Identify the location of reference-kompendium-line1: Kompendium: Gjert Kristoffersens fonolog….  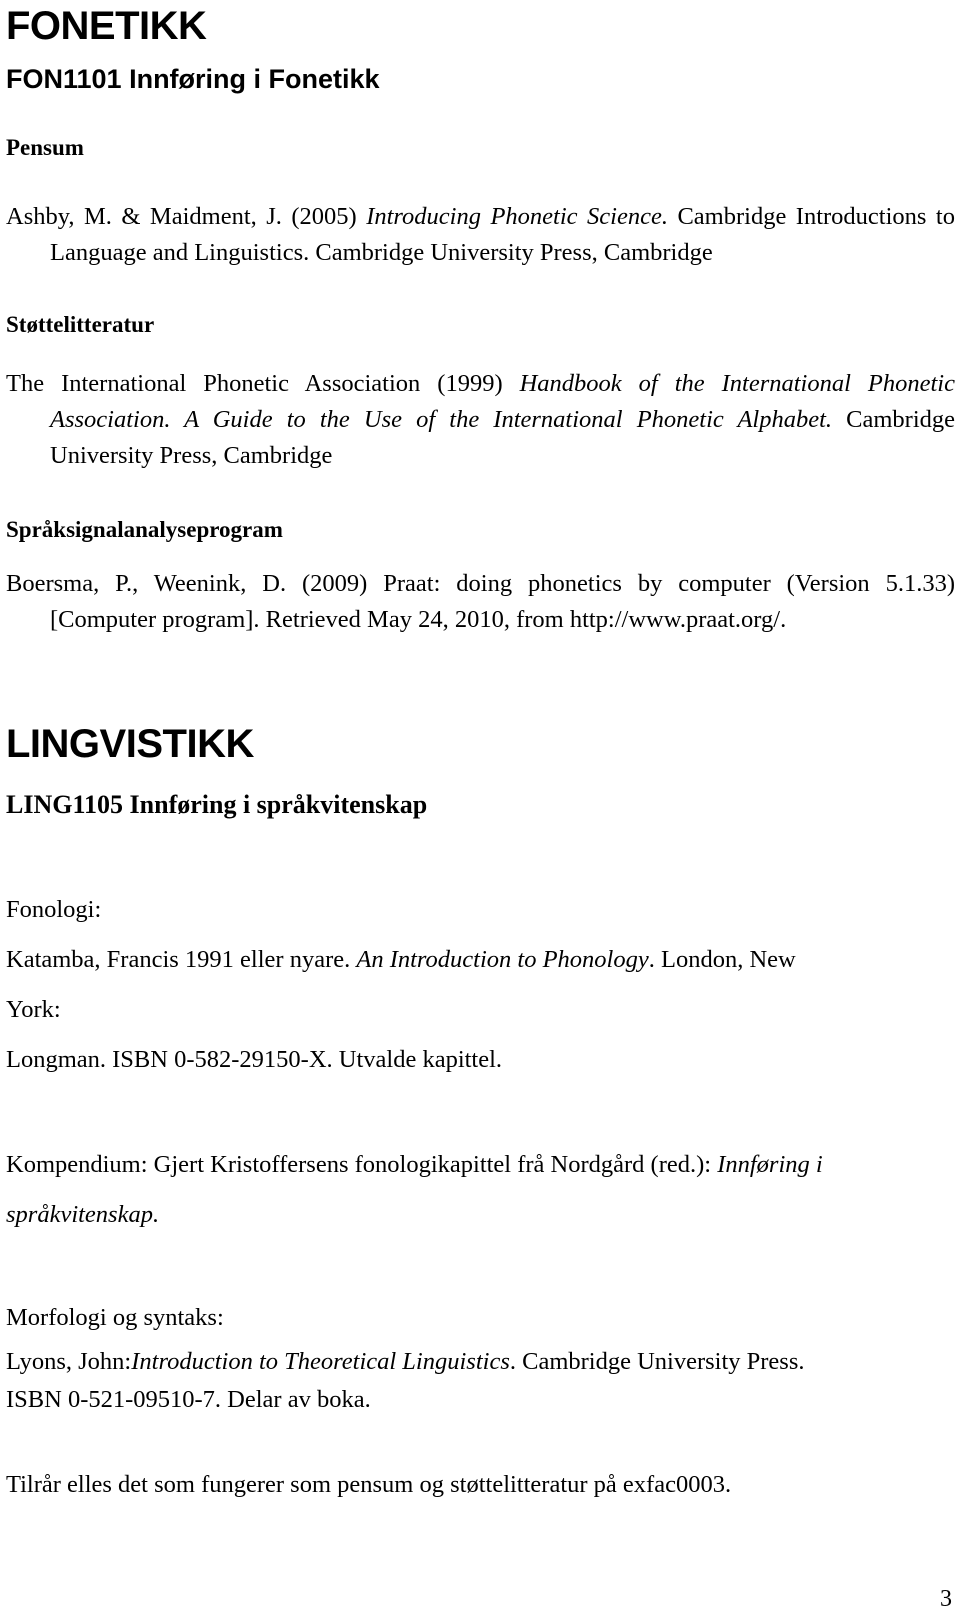
(480, 1165).